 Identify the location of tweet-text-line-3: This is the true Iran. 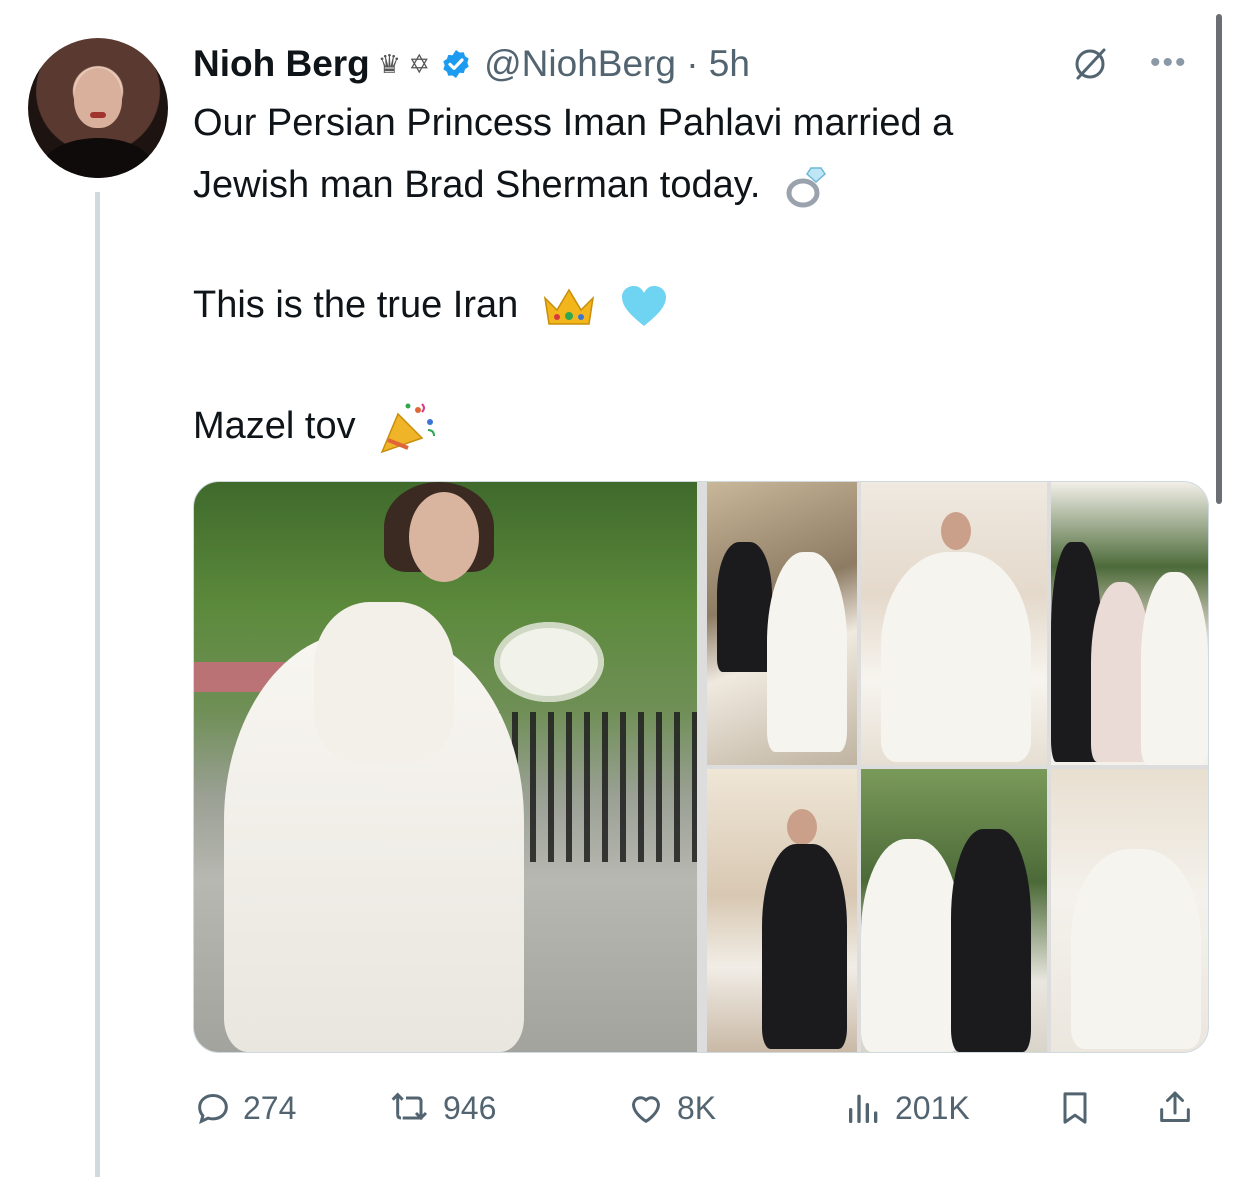
(356, 305).